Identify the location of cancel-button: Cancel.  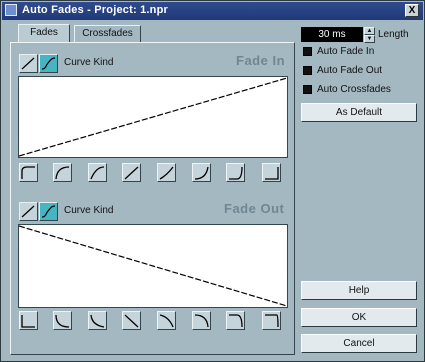
(359, 343).